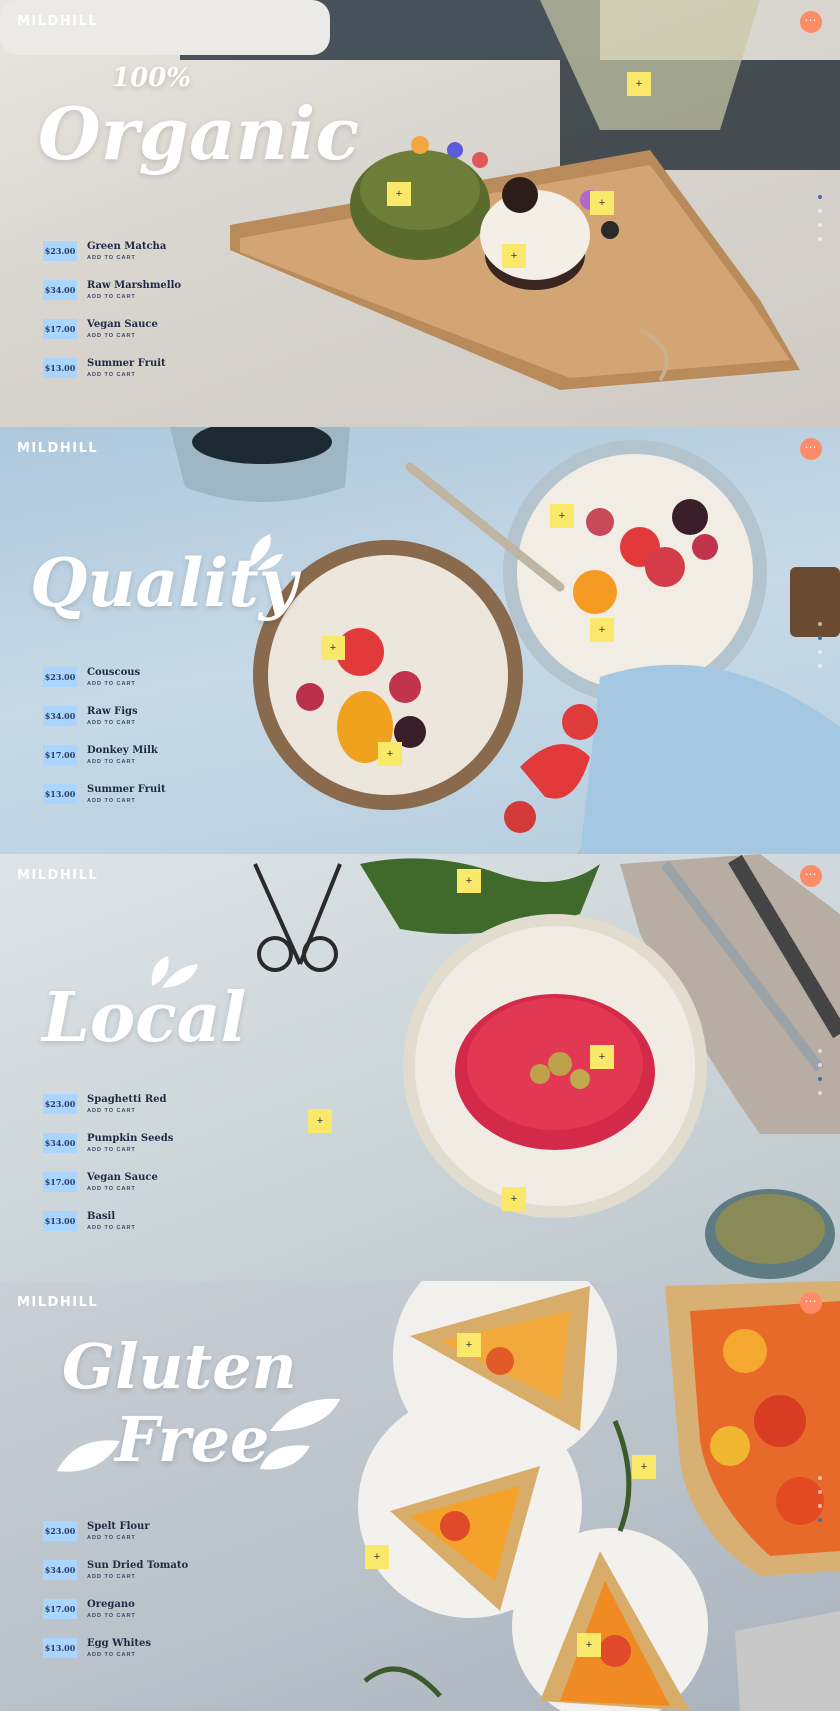 Image resolution: width=840 pixels, height=1711 pixels. I want to click on product-item: $23.00 Green Matcha ADD TO CART, so click(112, 250).